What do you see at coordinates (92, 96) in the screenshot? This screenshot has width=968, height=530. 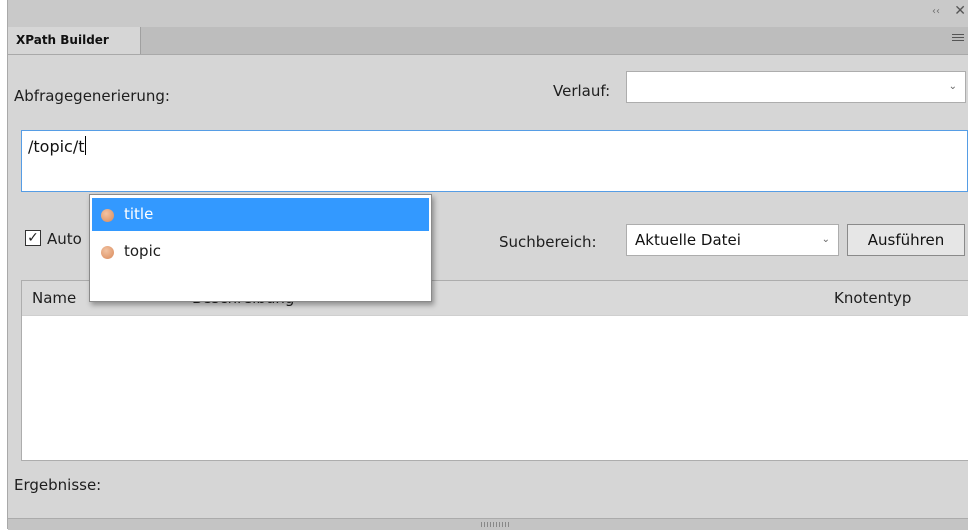 I see `query-label: Abfragegenerierung:` at bounding box center [92, 96].